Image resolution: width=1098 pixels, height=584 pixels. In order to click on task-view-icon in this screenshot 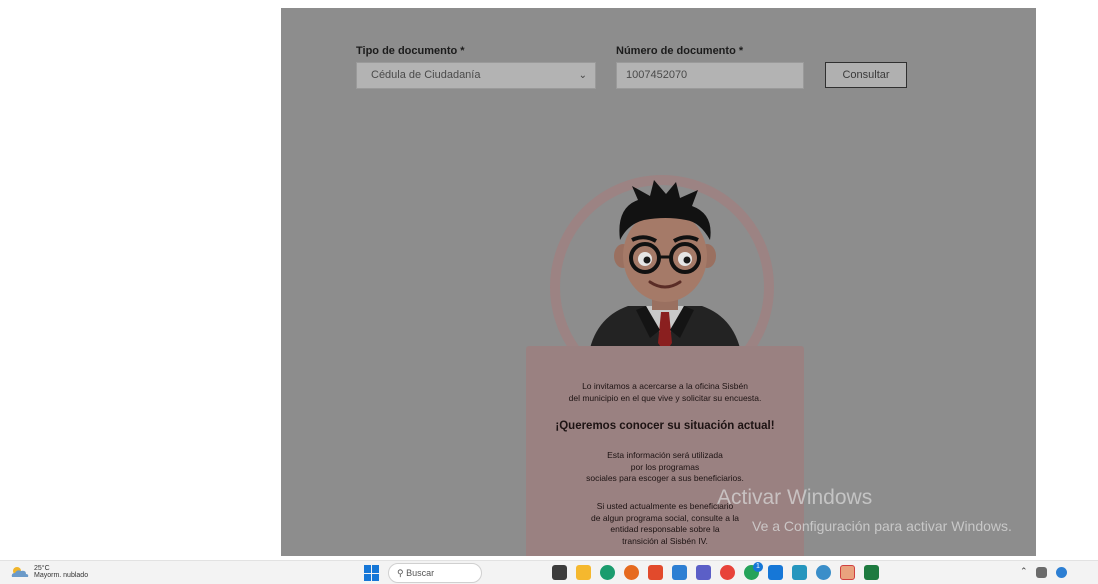, I will do `click(559, 572)`.